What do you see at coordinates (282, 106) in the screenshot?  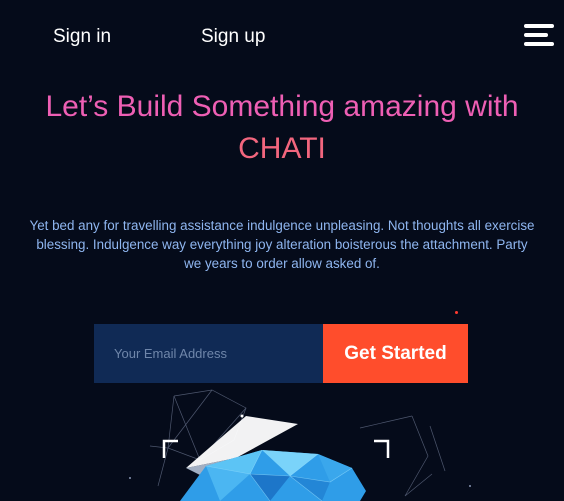 I see `headline-line-1: Let’s Build Something amazing with` at bounding box center [282, 106].